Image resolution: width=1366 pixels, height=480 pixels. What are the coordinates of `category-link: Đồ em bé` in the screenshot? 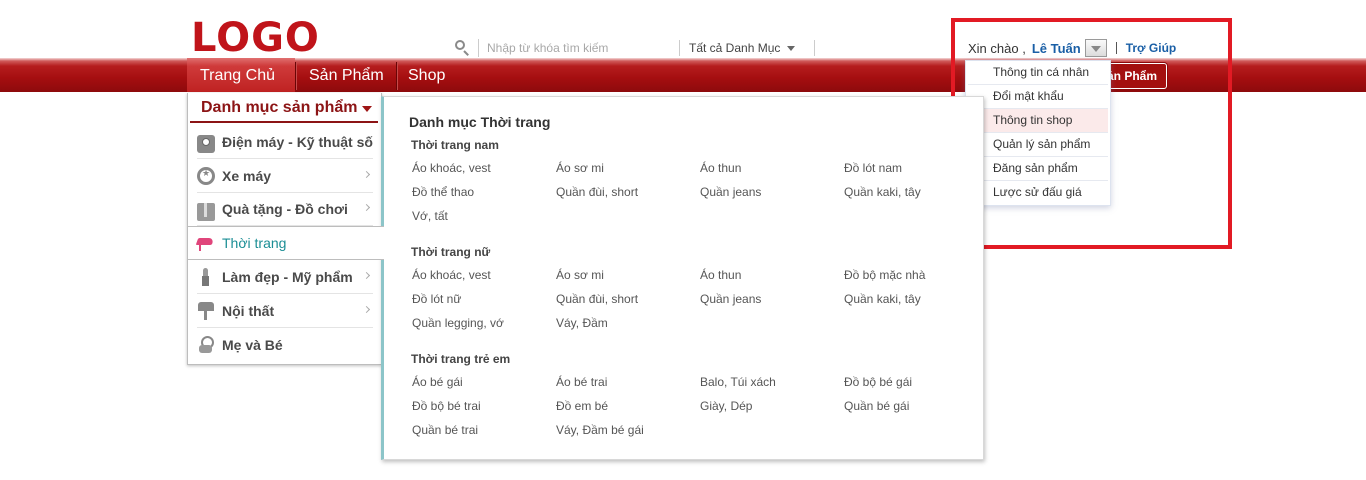 It's located at (582, 406).